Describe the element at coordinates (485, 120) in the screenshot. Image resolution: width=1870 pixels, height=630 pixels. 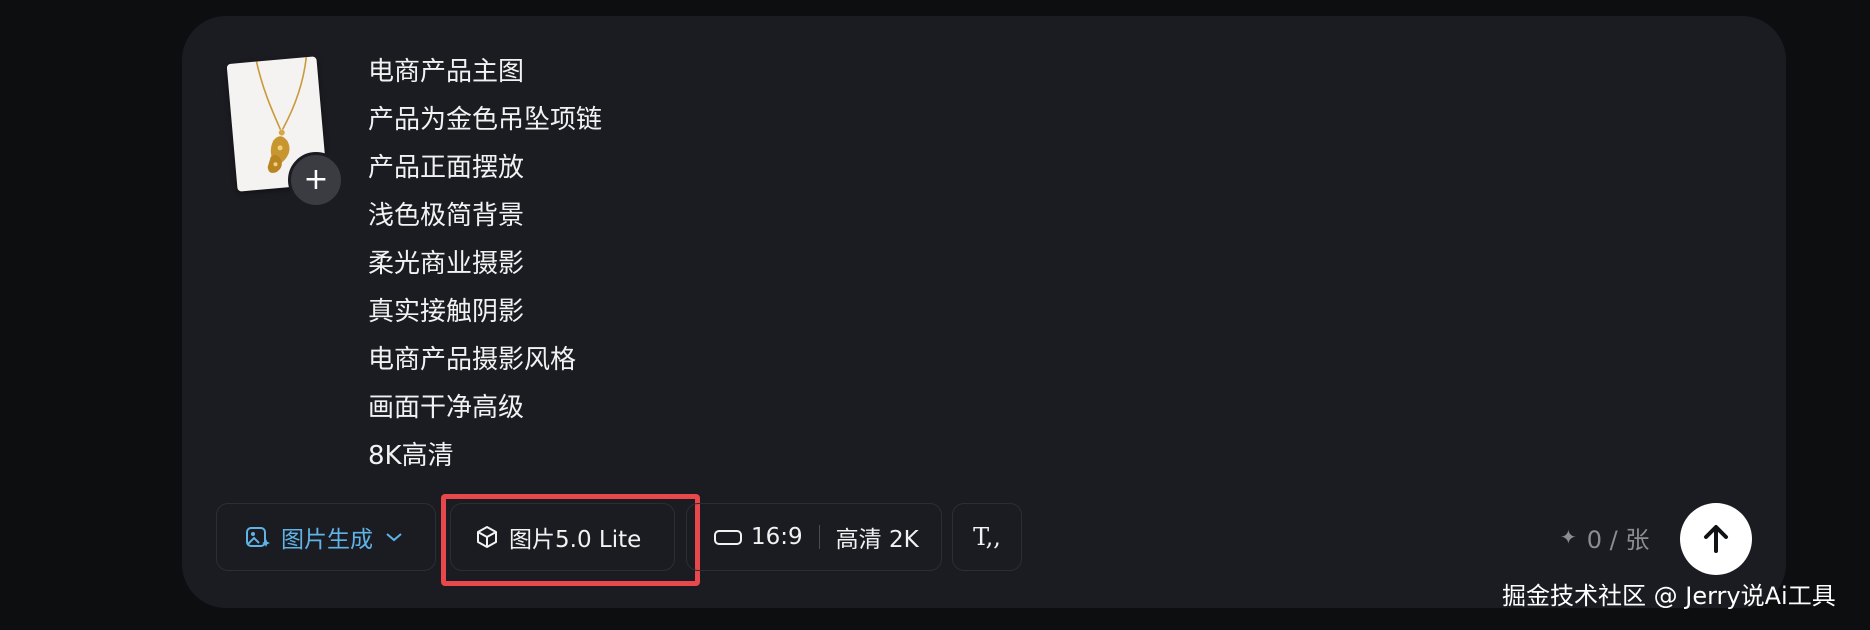
I see `prompt-line: 产品为金色吊坠项链` at that location.